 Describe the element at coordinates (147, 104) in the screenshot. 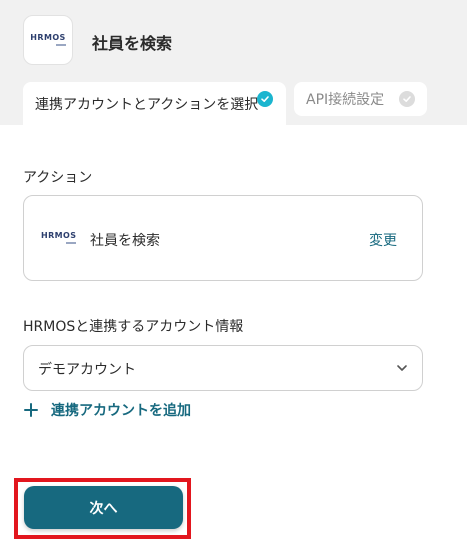

I see `tab-label: 連携アカウントとアクションを選択` at that location.